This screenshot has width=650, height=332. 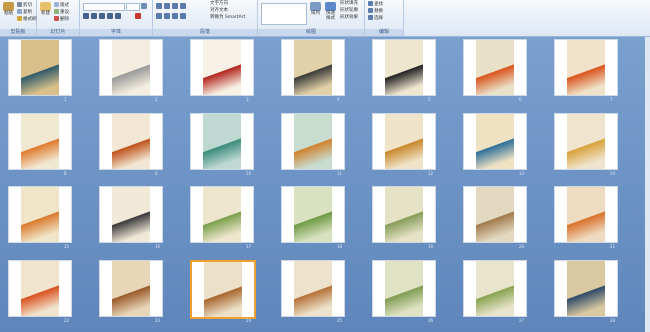 I want to click on font-group: 字体, so click(x=116, y=18).